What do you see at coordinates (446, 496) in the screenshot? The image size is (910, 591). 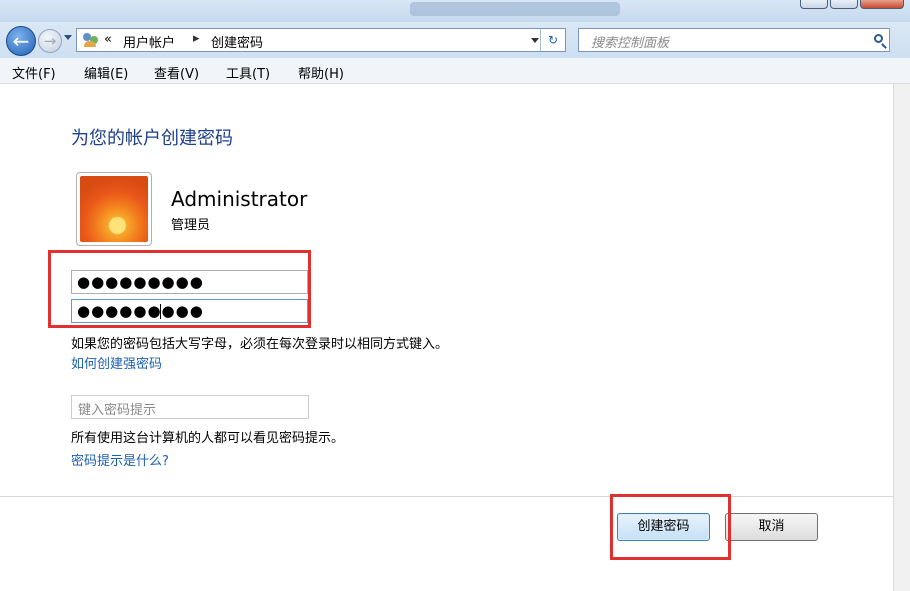 I see `footer-divider` at bounding box center [446, 496].